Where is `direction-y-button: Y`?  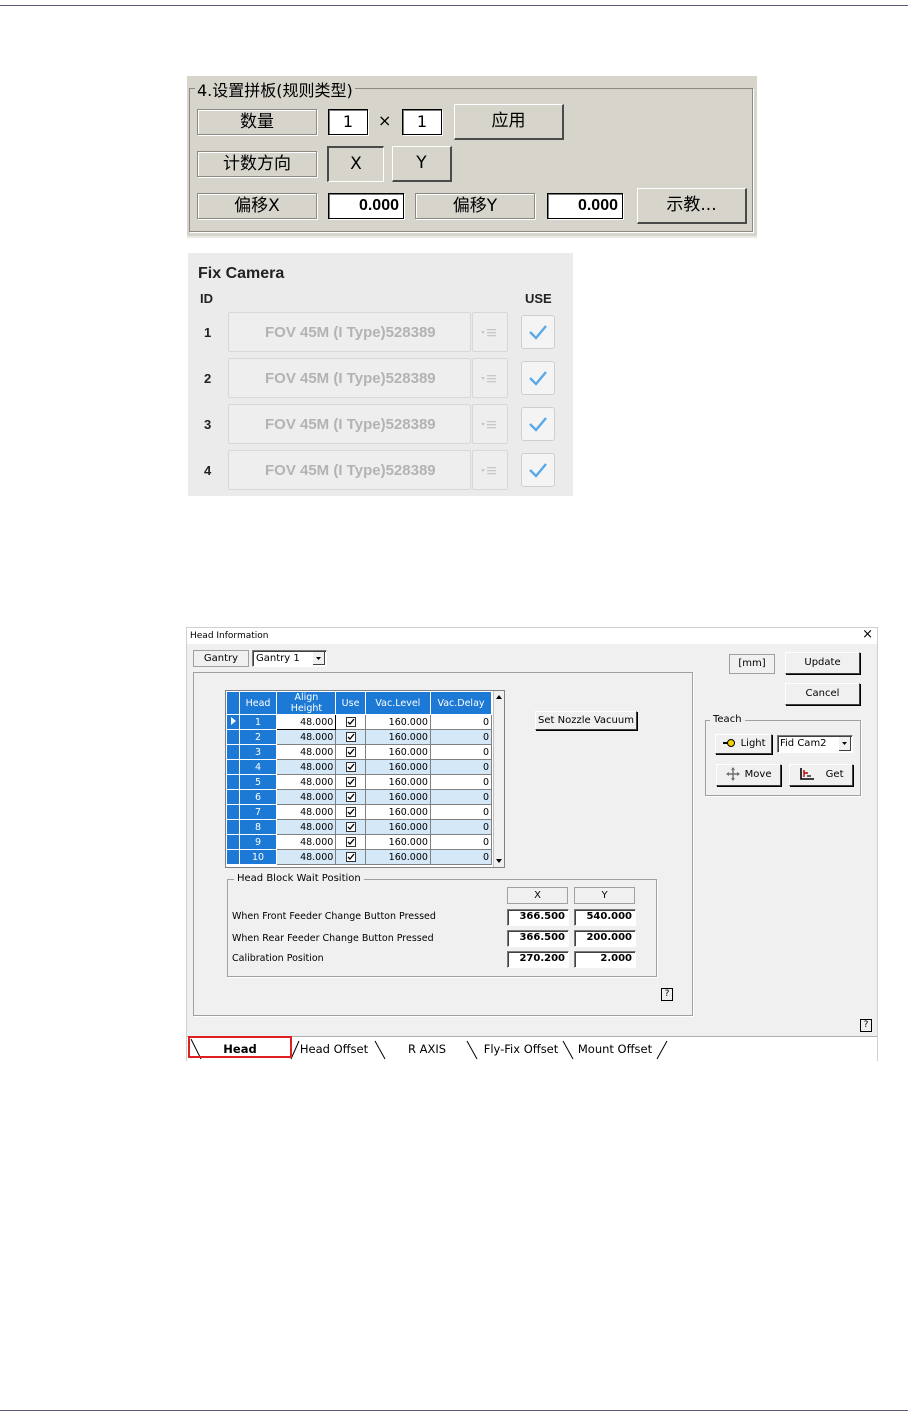 direction-y-button: Y is located at coordinates (422, 164).